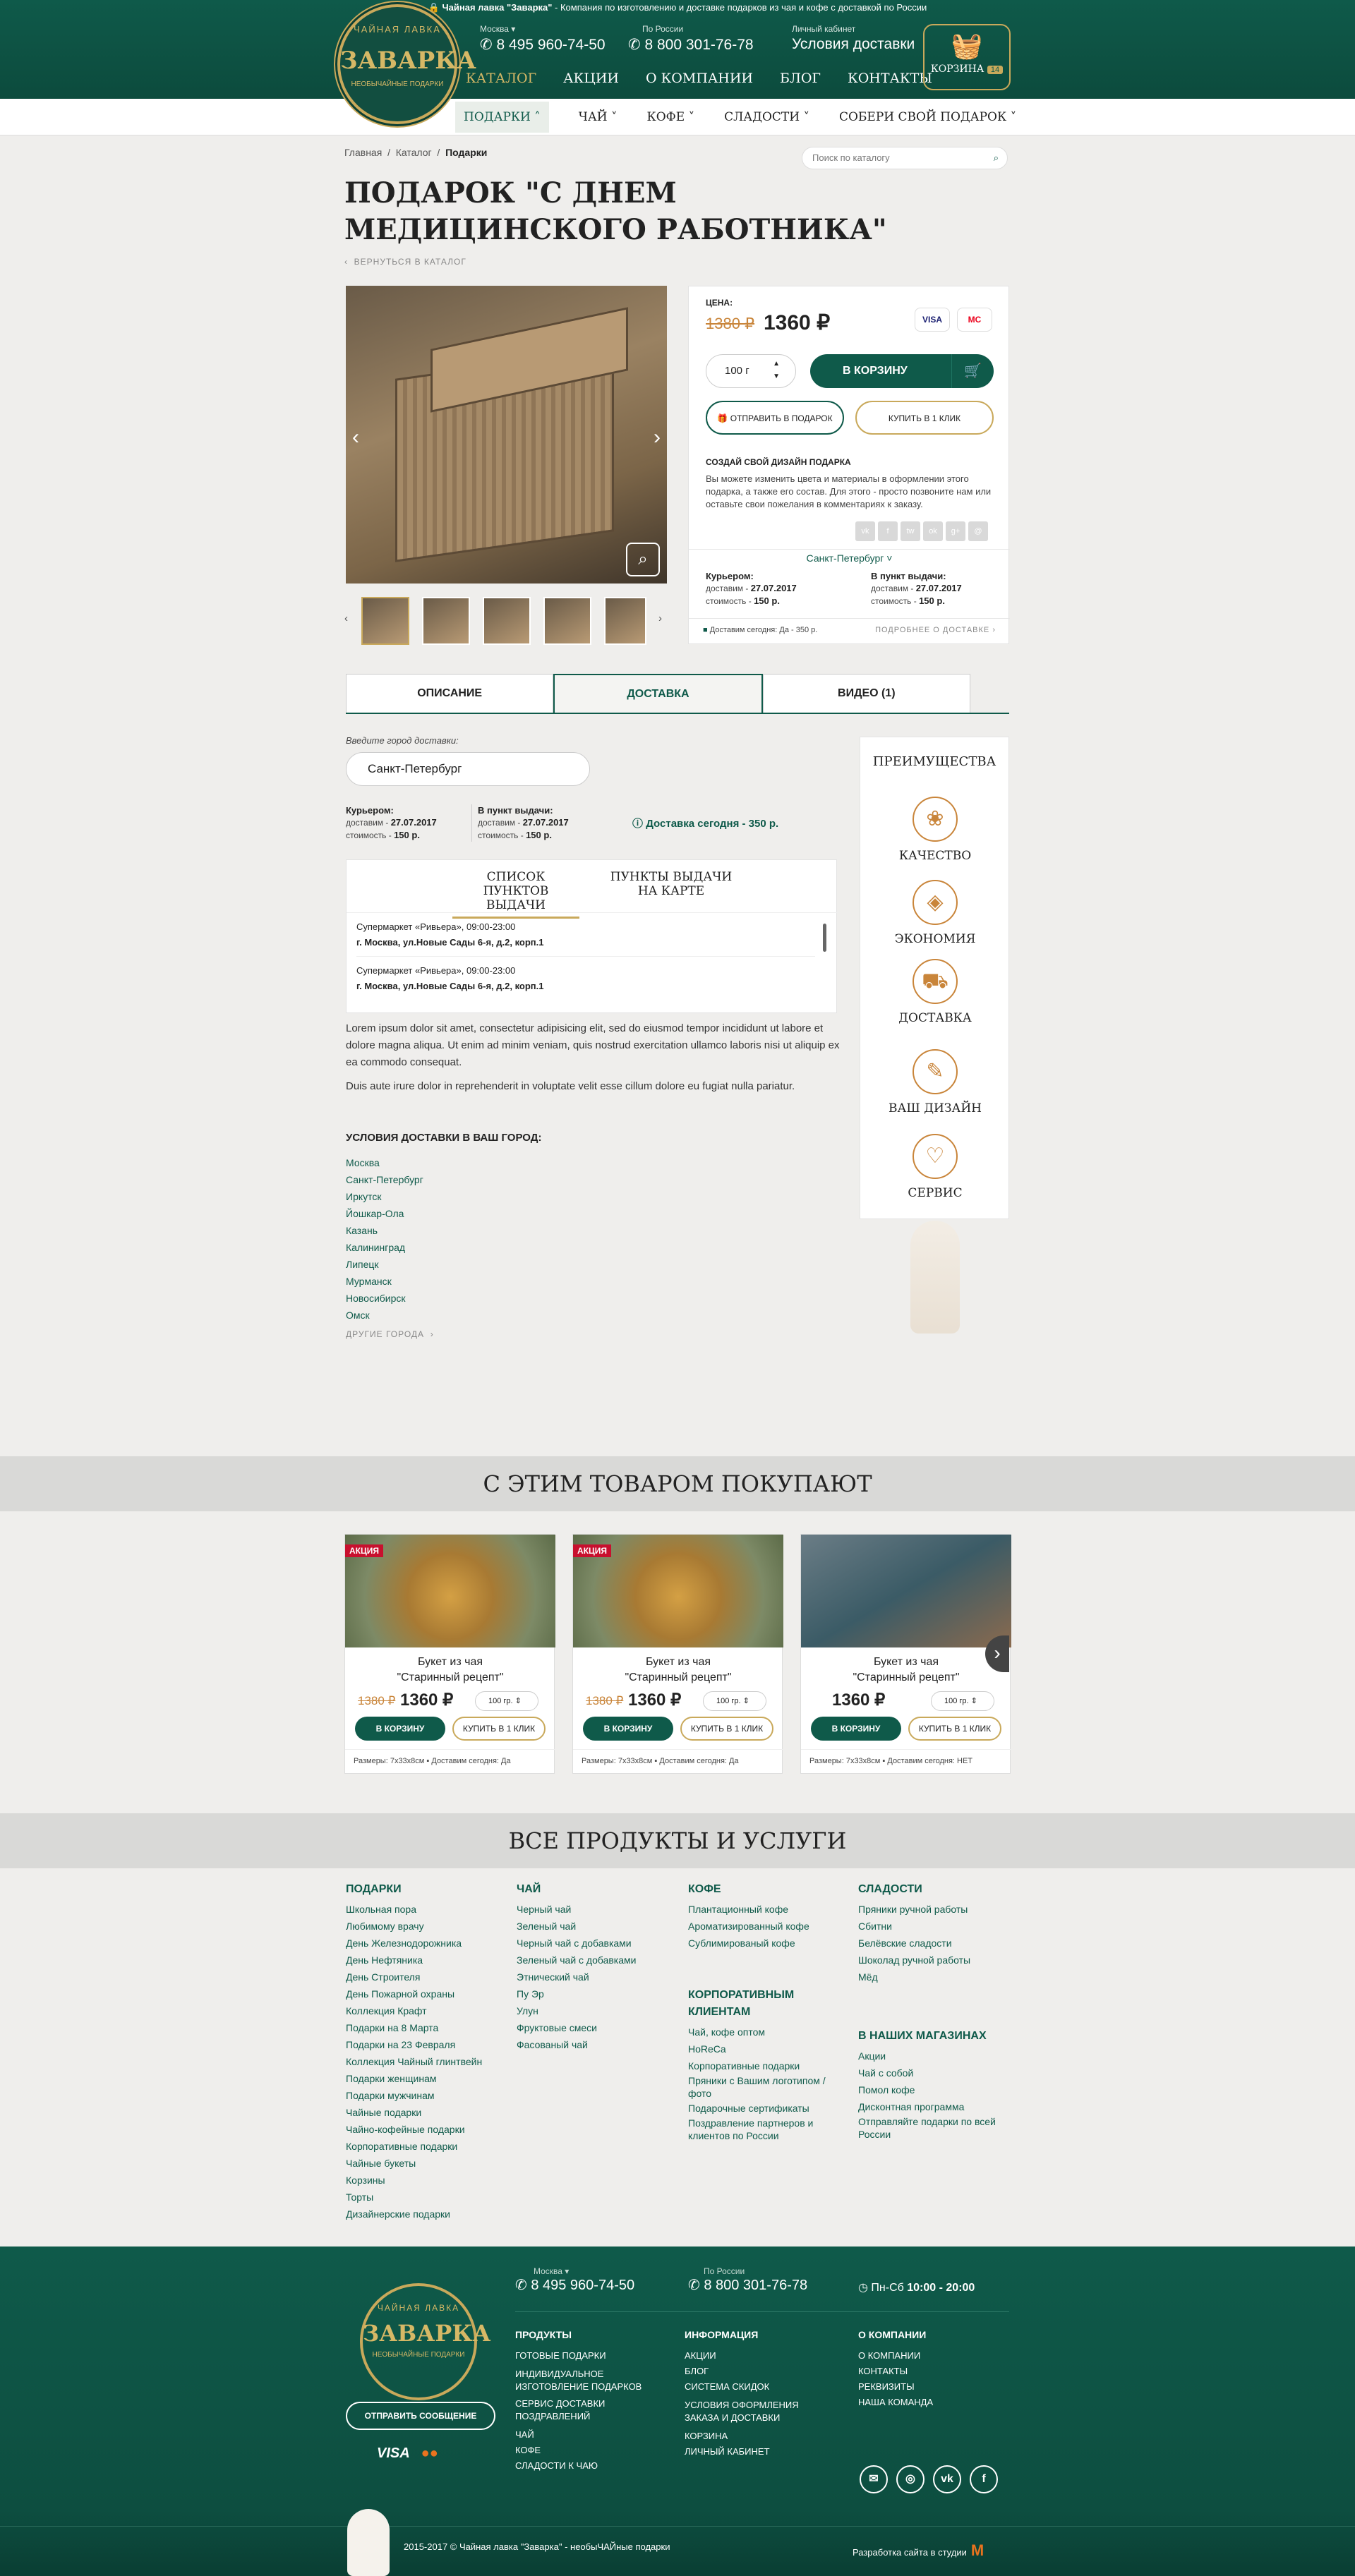 This screenshot has height=2576, width=1355. I want to click on nav-blog: БЛОГ, so click(800, 82).